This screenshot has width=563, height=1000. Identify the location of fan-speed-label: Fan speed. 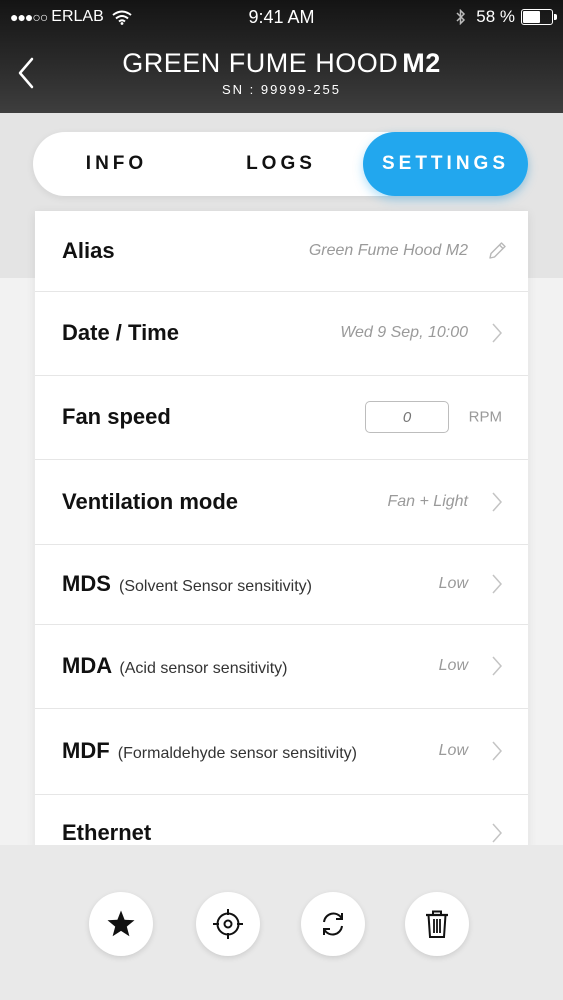
(116, 416).